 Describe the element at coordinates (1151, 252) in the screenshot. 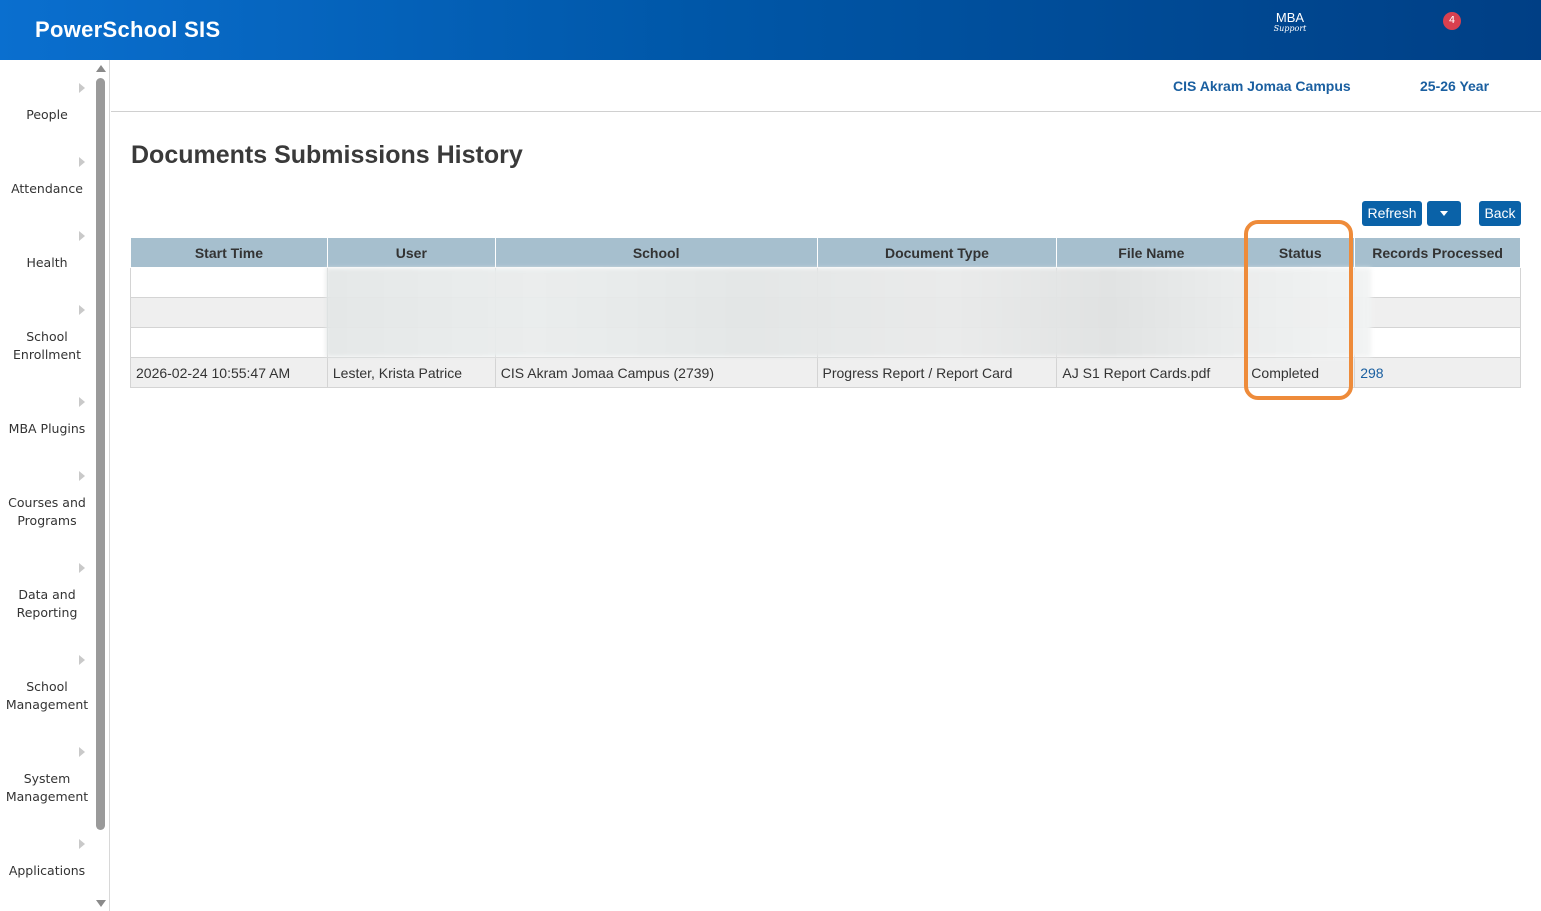

I see `column-header-file-name: File Name` at that location.